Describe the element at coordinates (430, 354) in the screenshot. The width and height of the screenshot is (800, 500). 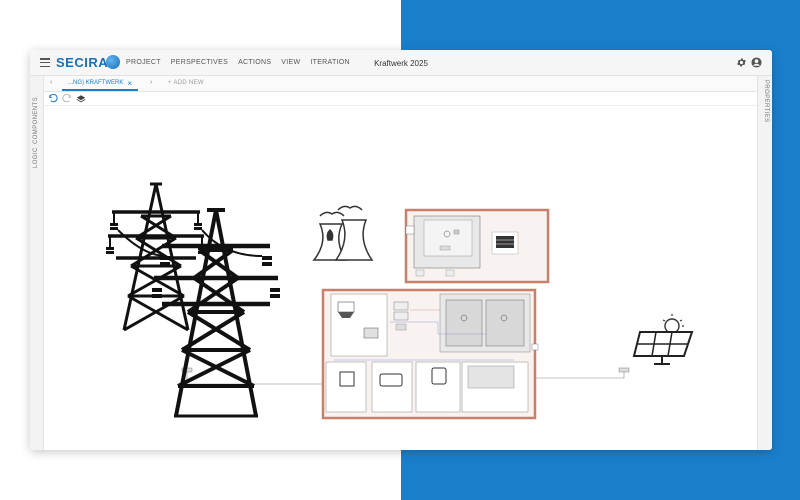
I see `plant-process-group` at that location.